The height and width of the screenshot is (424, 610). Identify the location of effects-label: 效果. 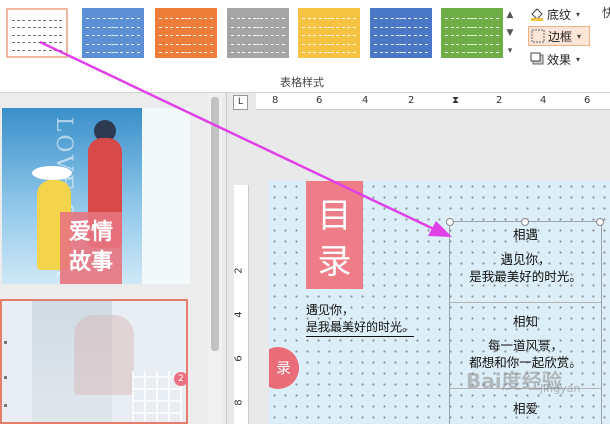
(559, 59).